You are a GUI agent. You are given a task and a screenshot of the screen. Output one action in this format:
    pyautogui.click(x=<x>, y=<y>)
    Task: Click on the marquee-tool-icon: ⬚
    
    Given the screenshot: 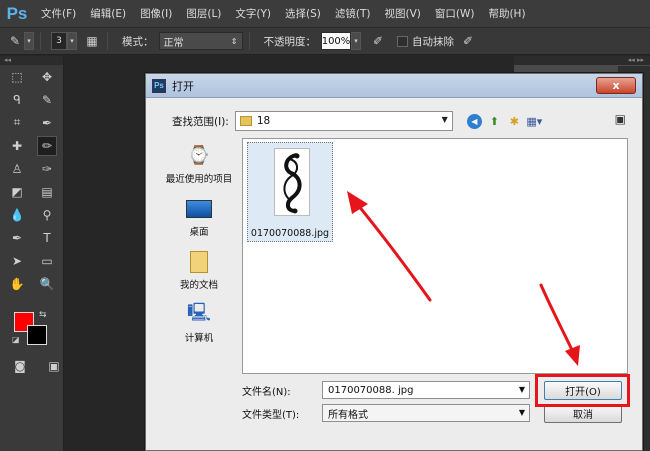 What is the action you would take?
    pyautogui.click(x=17, y=77)
    